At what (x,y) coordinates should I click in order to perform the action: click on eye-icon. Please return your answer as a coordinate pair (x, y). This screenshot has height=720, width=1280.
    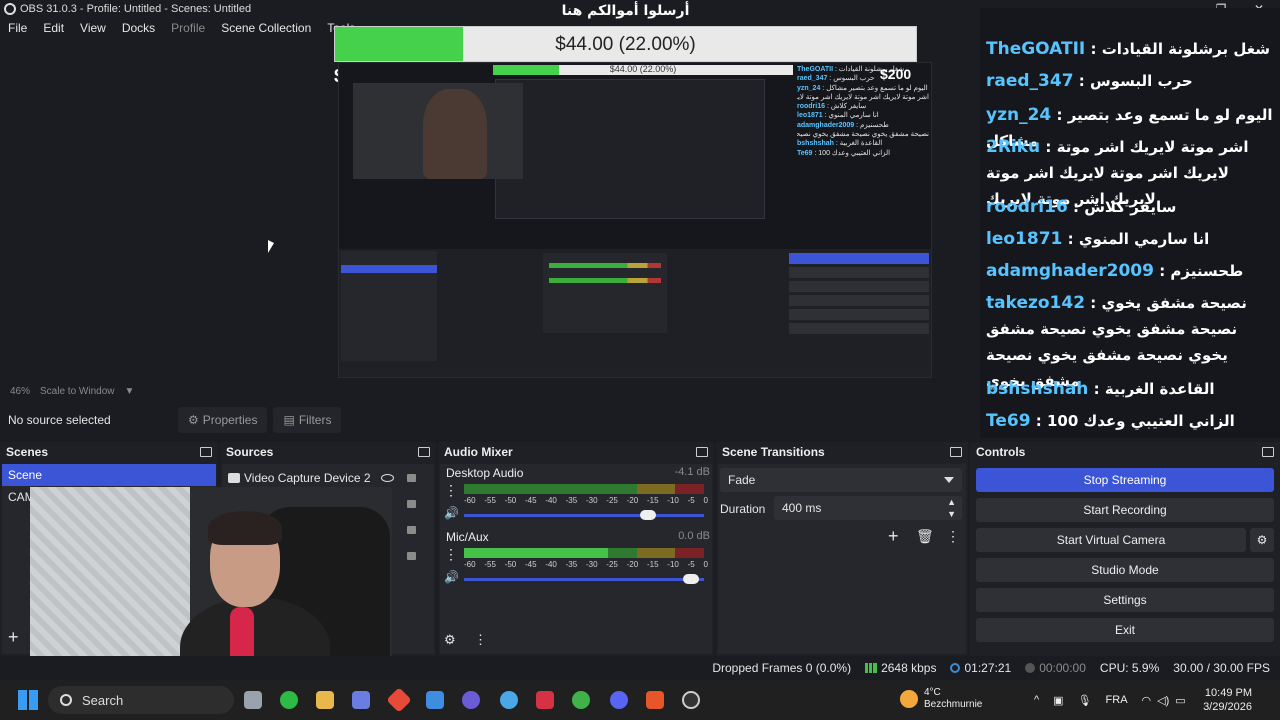
    Looking at the image, I should click on (387, 478).